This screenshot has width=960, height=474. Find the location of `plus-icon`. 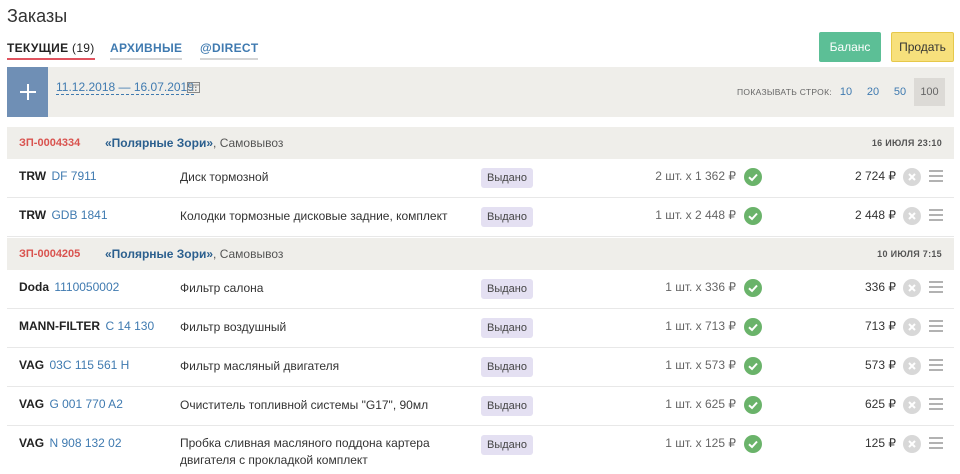

plus-icon is located at coordinates (27, 92).